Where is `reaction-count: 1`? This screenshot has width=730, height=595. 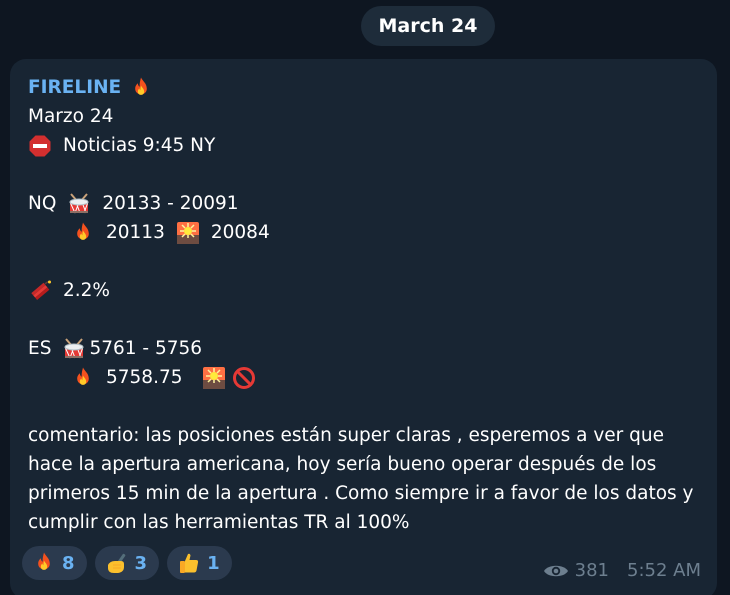
reaction-count: 1 is located at coordinates (213, 563).